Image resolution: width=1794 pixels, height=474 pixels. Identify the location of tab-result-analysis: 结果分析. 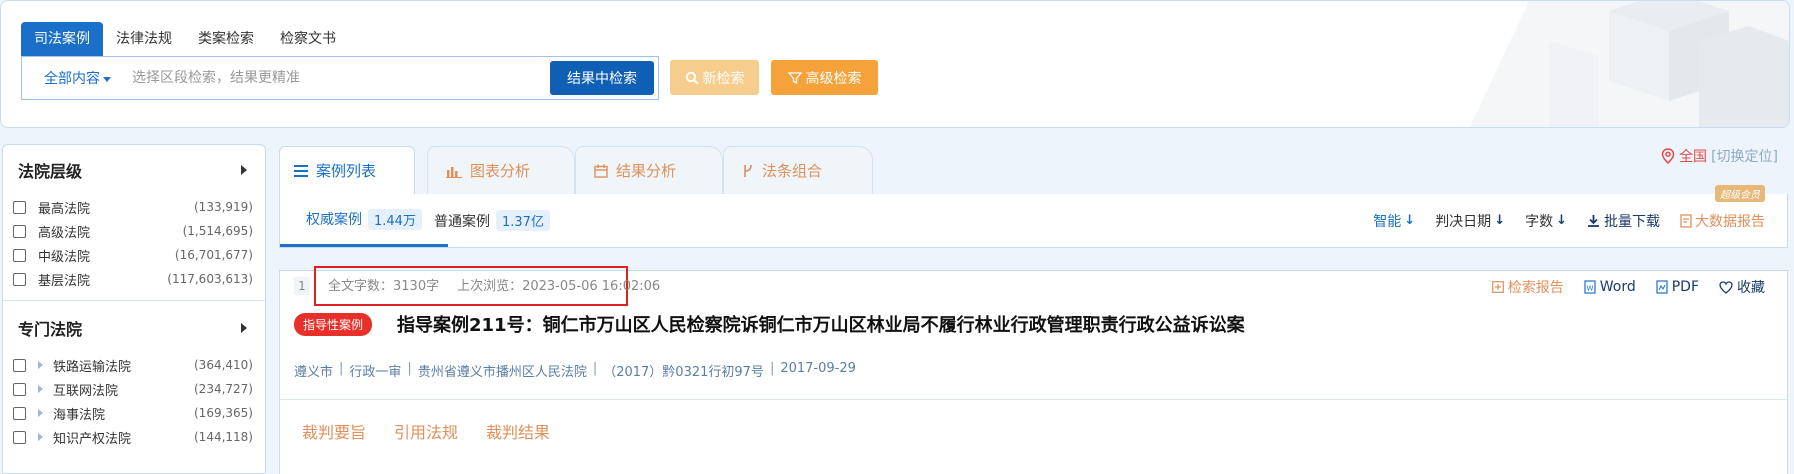
(649, 170).